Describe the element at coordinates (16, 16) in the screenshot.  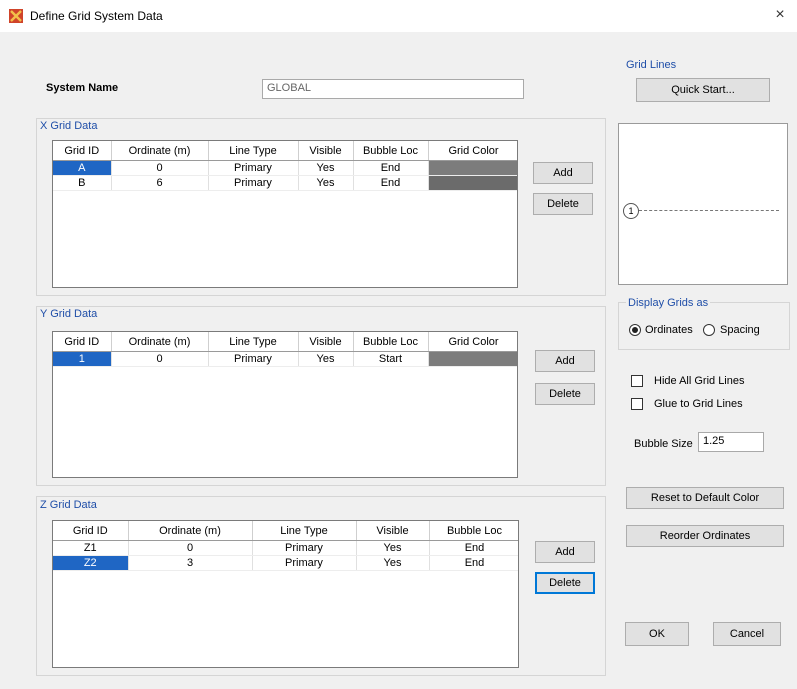
I see `app-icon` at that location.